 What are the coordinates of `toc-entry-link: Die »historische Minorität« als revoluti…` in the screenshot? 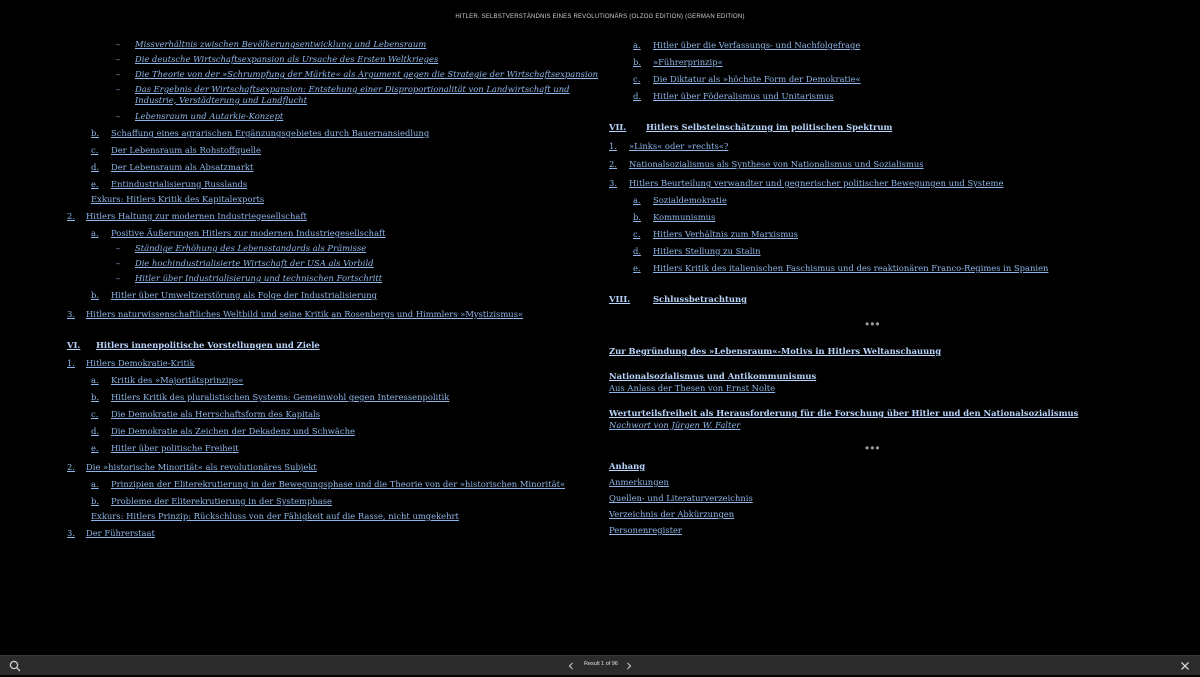 It's located at (201, 467).